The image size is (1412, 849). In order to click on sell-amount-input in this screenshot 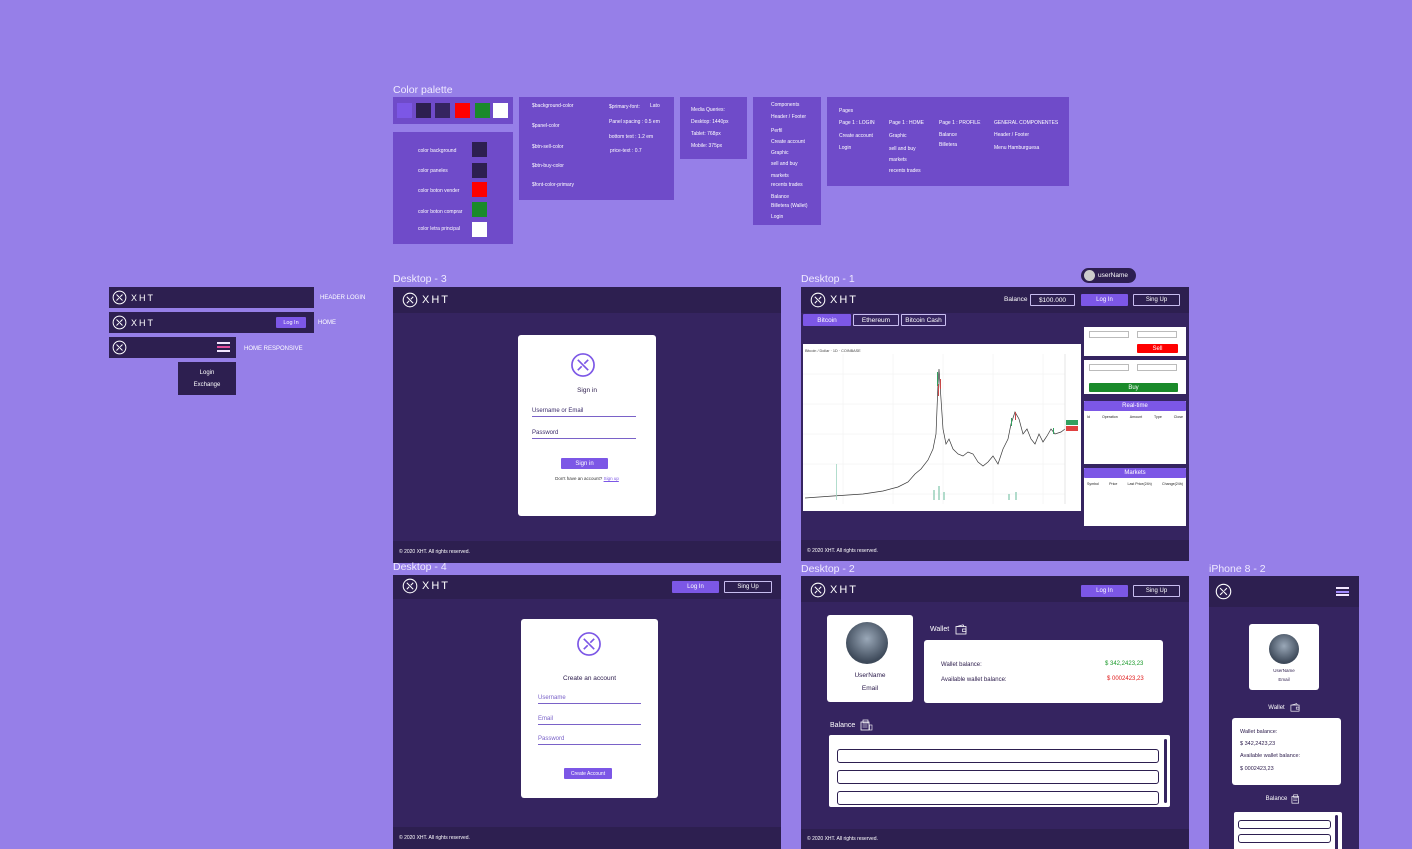, I will do `click(1109, 334)`.